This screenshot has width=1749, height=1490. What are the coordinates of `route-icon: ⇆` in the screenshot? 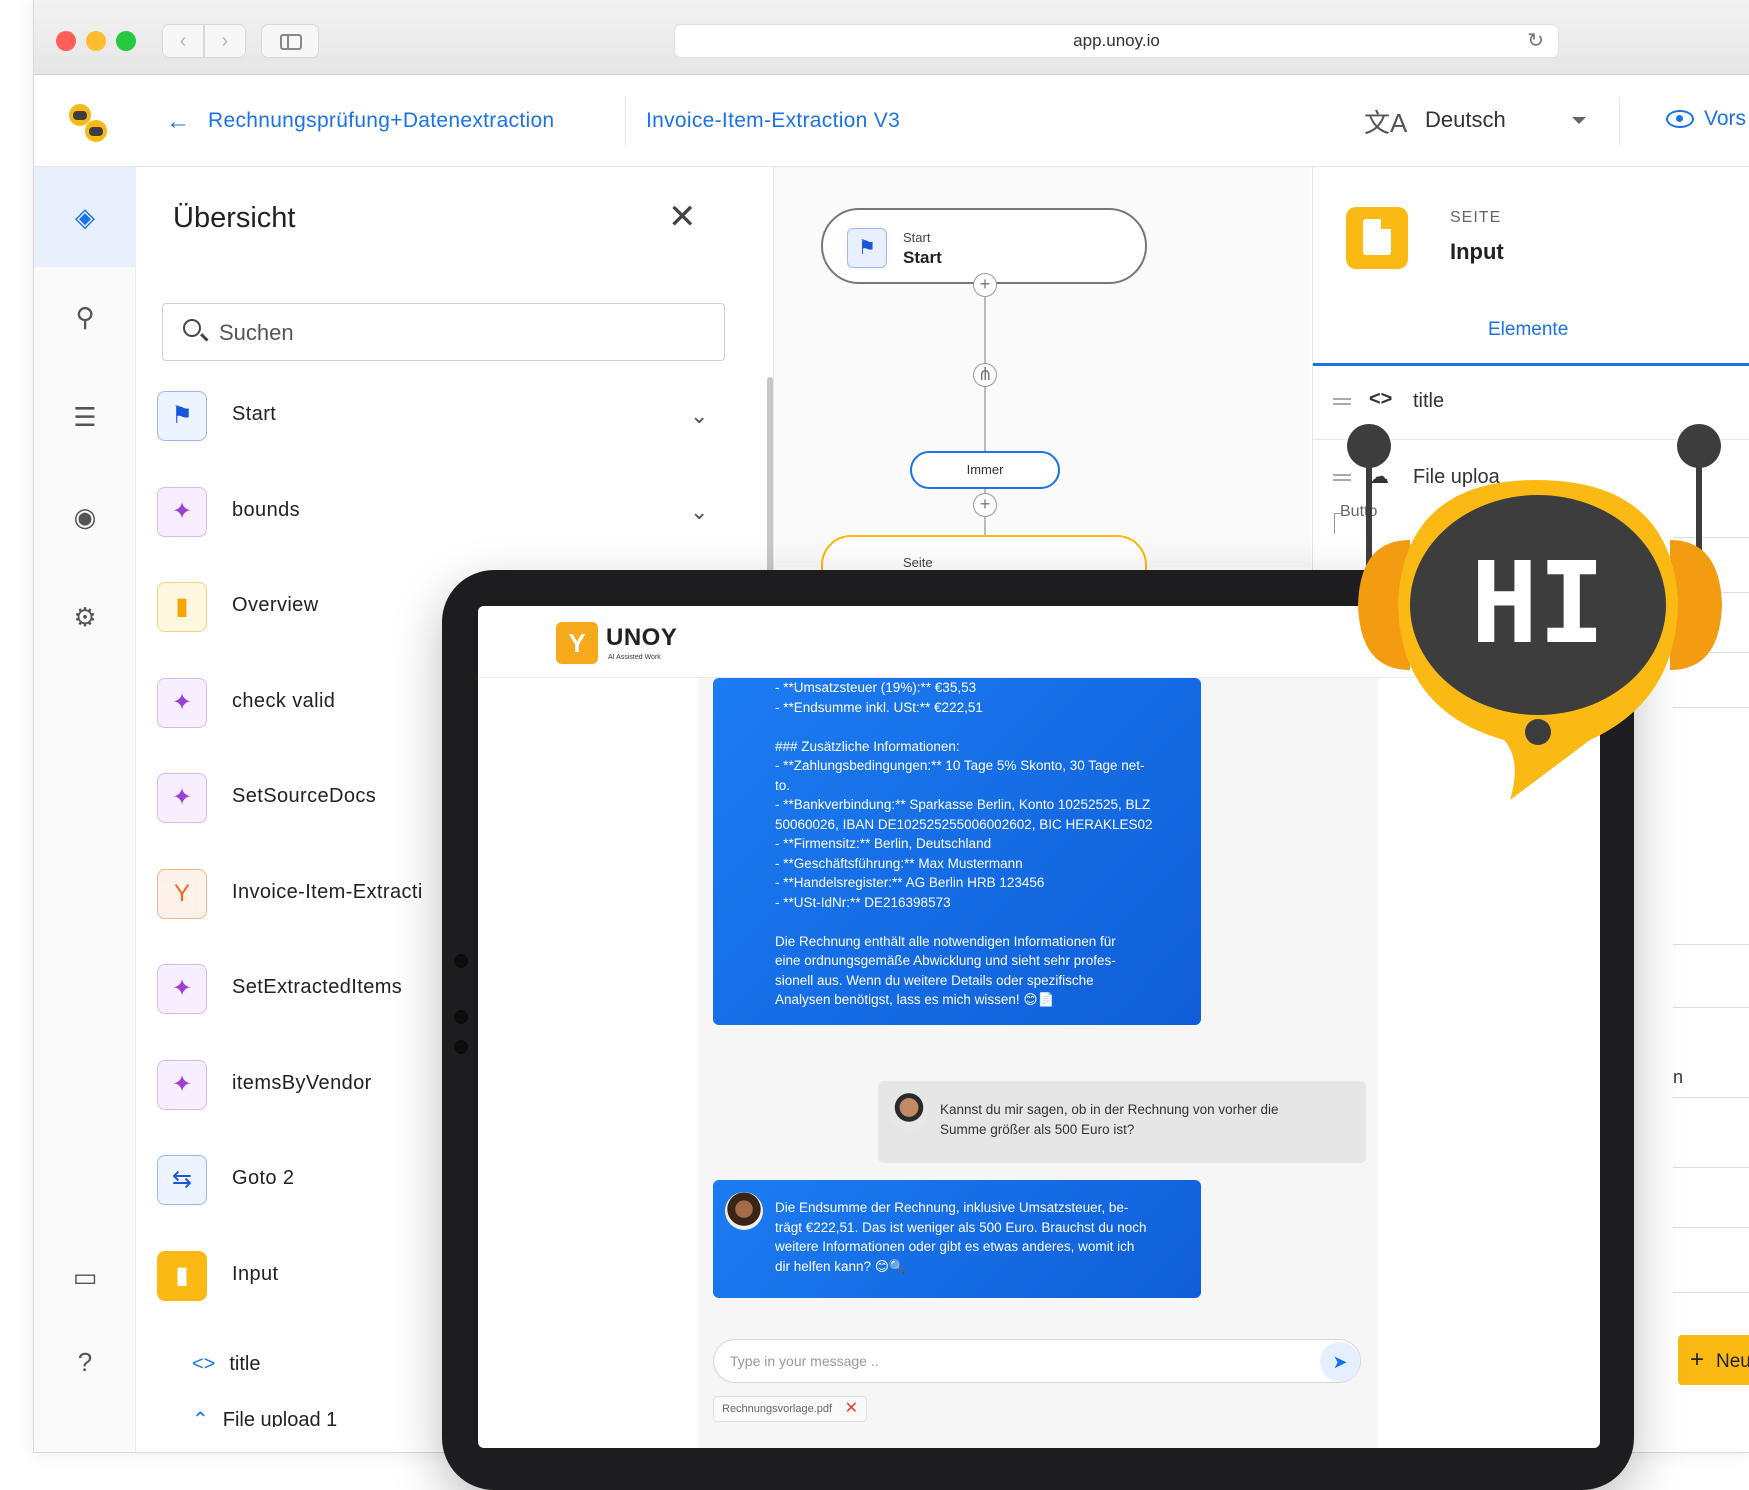 It's located at (182, 1180).